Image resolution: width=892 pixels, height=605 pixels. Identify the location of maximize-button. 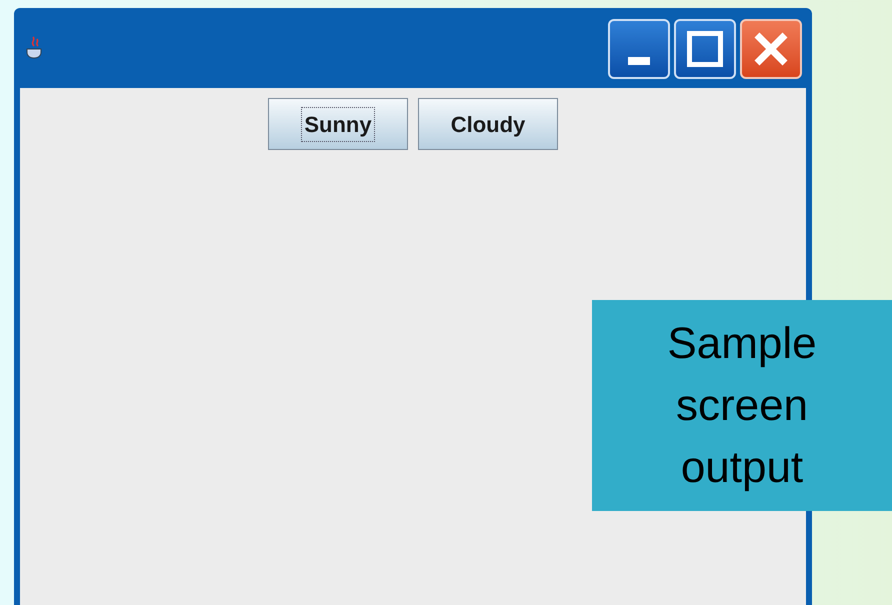
(705, 49).